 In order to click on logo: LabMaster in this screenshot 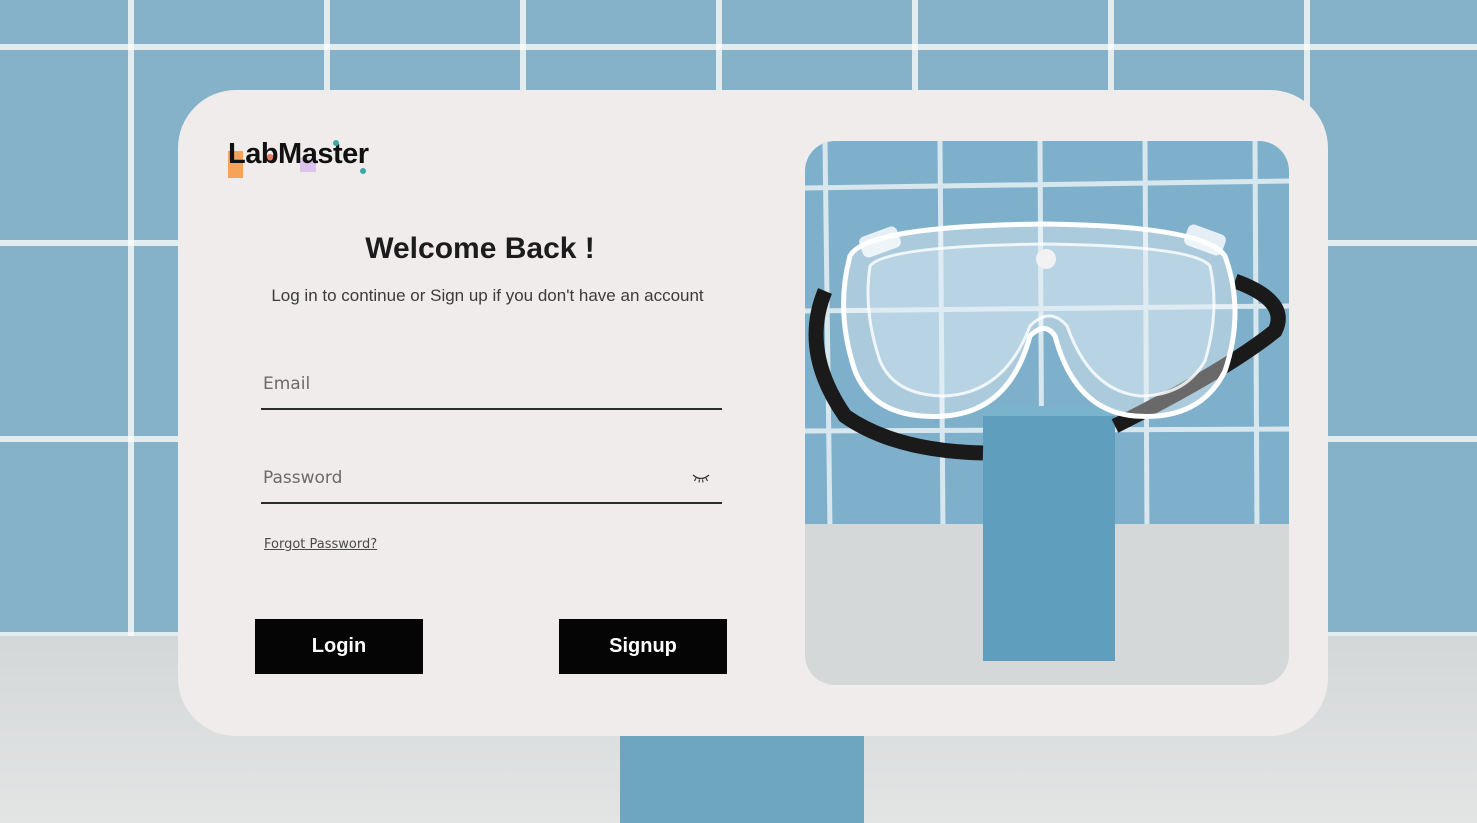, I will do `click(302, 160)`.